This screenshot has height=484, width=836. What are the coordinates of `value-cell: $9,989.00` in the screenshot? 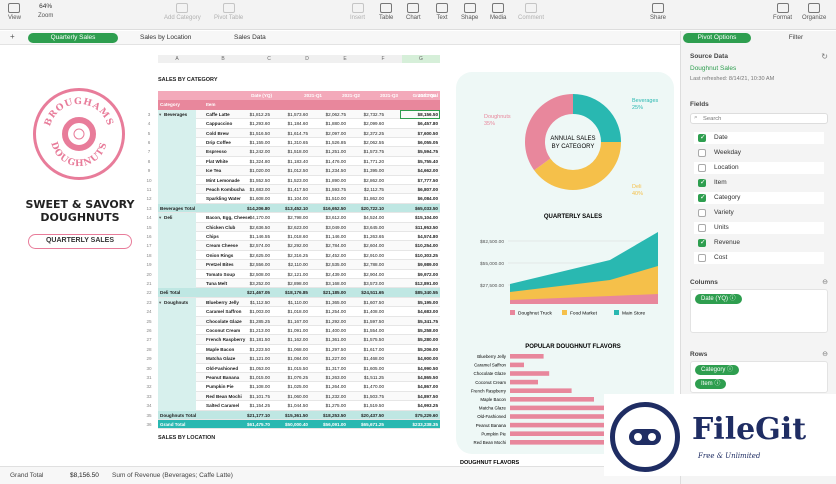 It's located at (420, 264).